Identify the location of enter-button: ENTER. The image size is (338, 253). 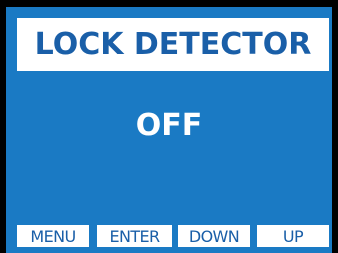
(134, 236).